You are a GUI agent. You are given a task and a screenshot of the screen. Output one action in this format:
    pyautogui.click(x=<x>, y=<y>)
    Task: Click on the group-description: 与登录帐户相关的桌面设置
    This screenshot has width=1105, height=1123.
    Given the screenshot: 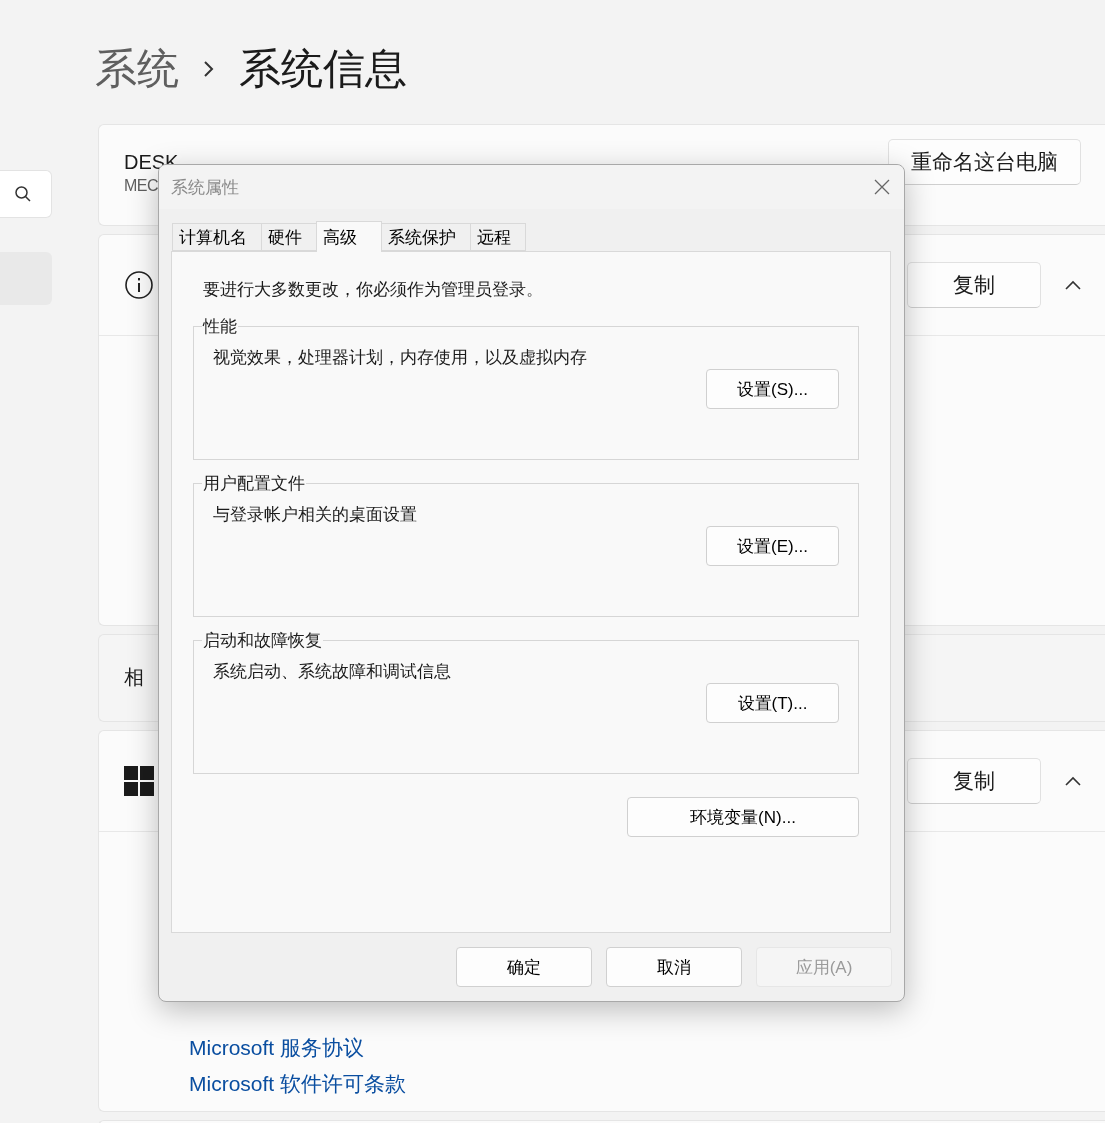 What is the action you would take?
    pyautogui.click(x=315, y=515)
    